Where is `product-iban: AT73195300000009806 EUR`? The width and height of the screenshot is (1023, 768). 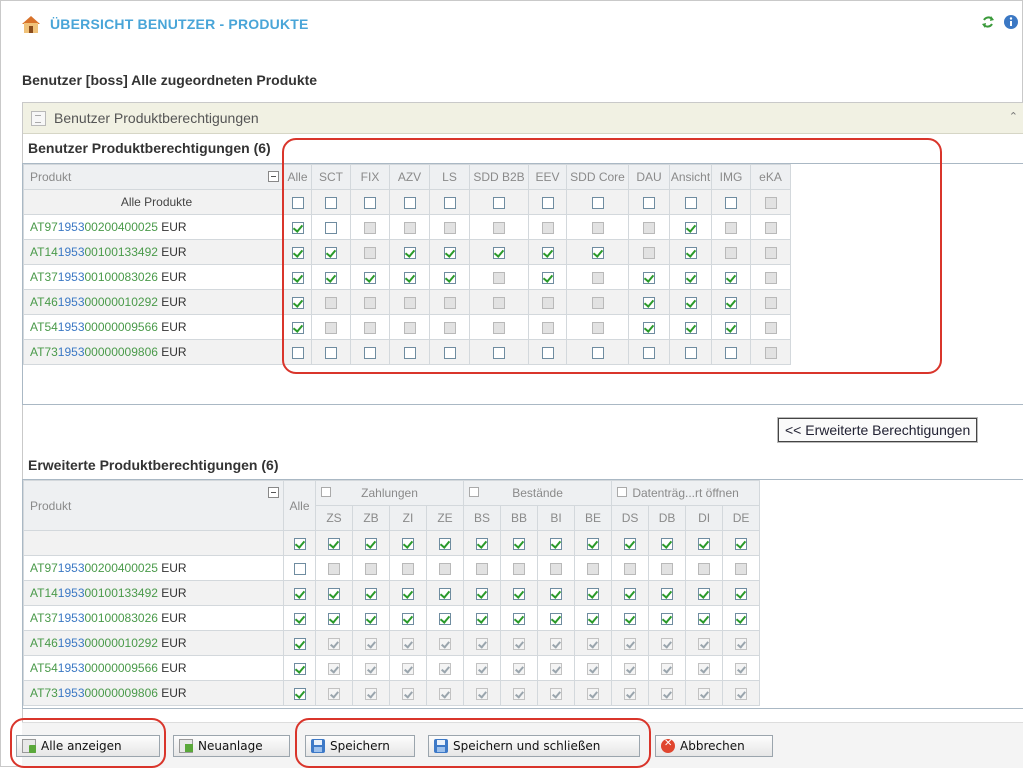
product-iban: AT73195300000009806 EUR is located at coordinates (153, 352).